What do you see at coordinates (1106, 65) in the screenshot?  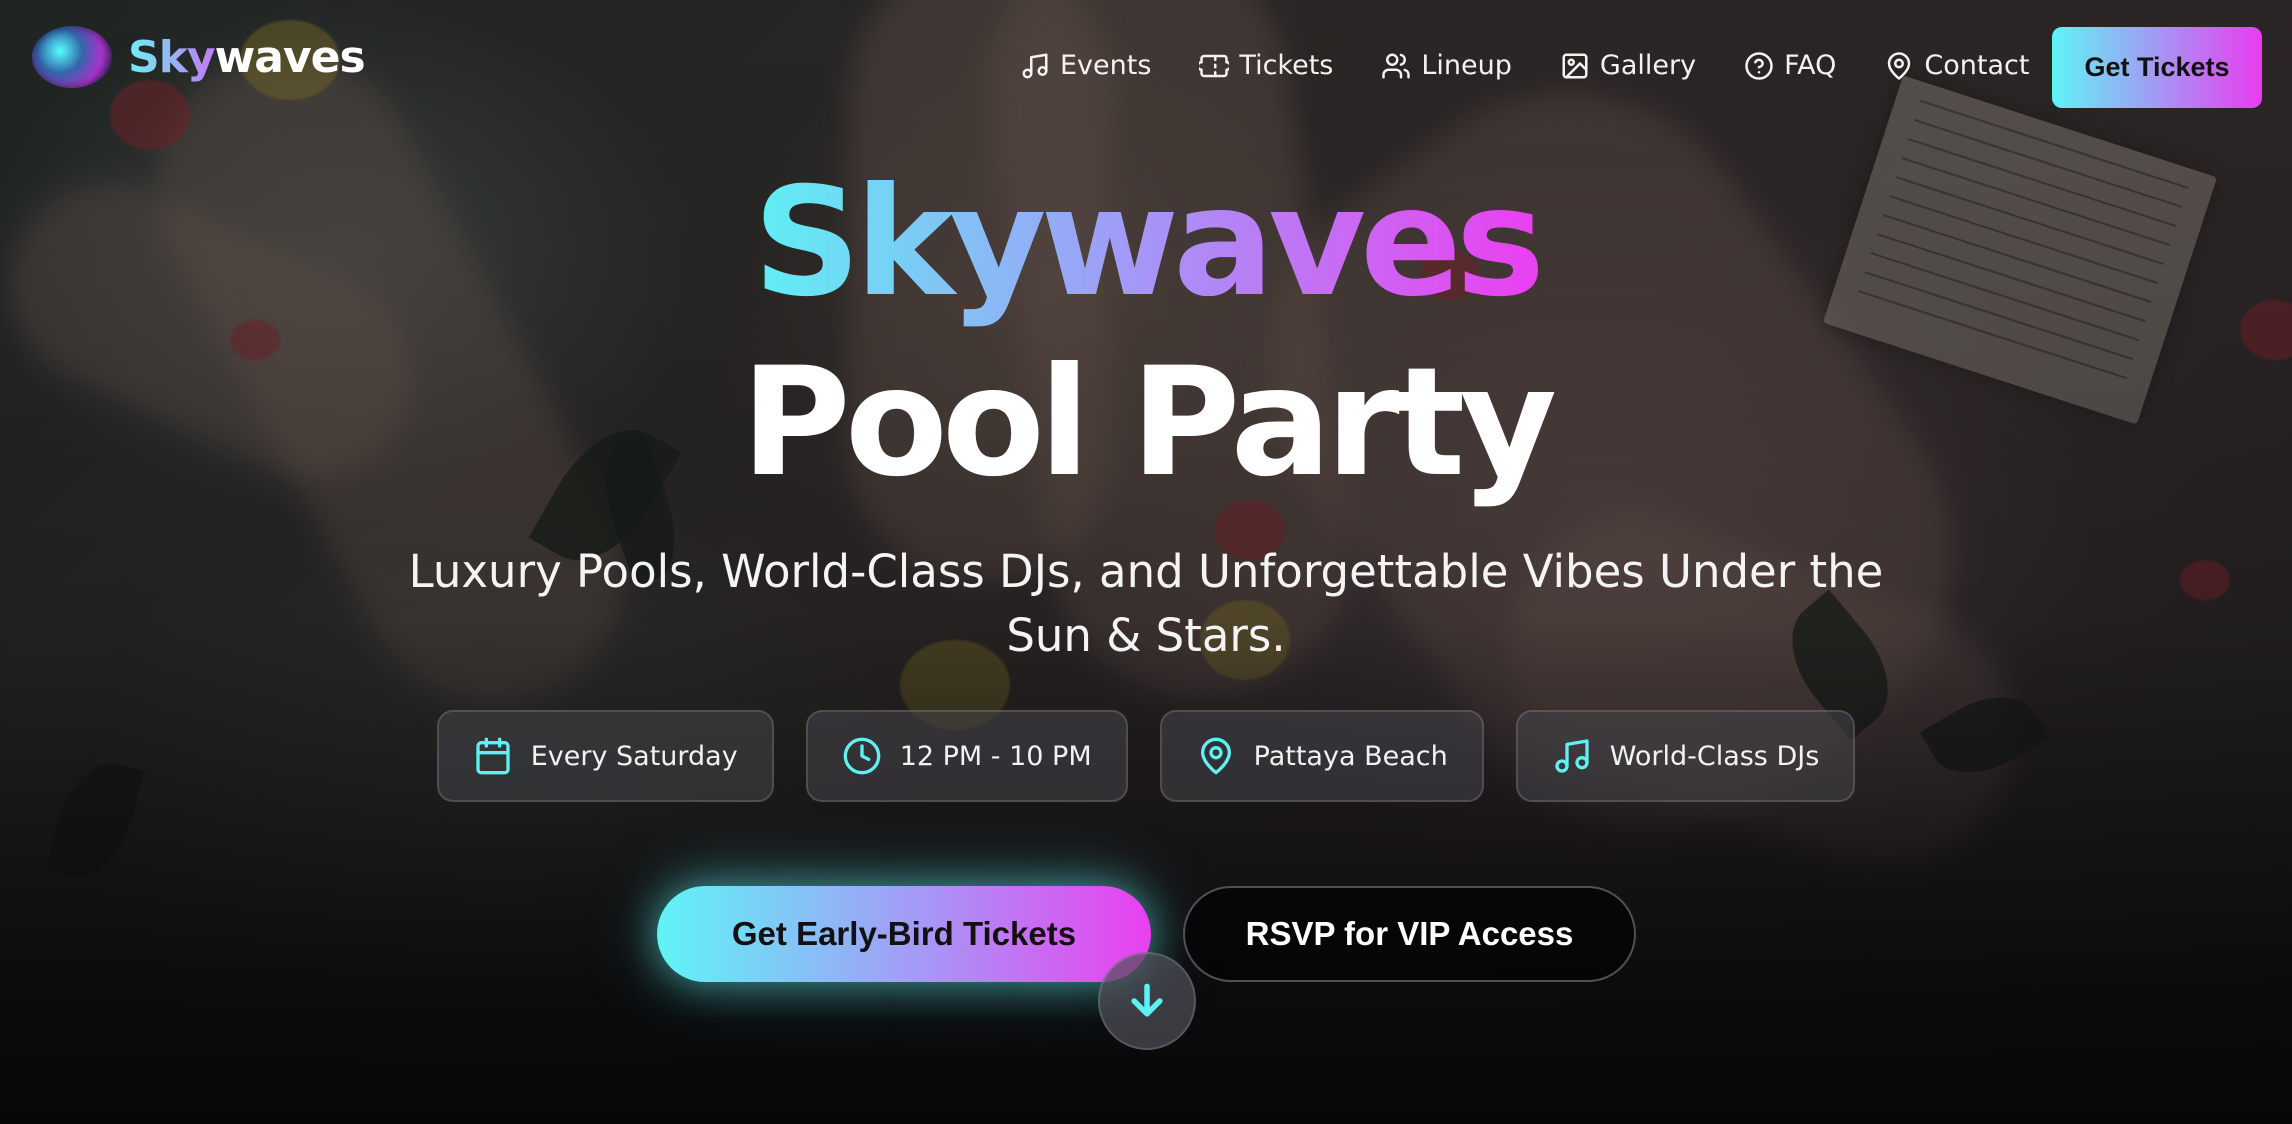 I see `nav-item-label: Events` at bounding box center [1106, 65].